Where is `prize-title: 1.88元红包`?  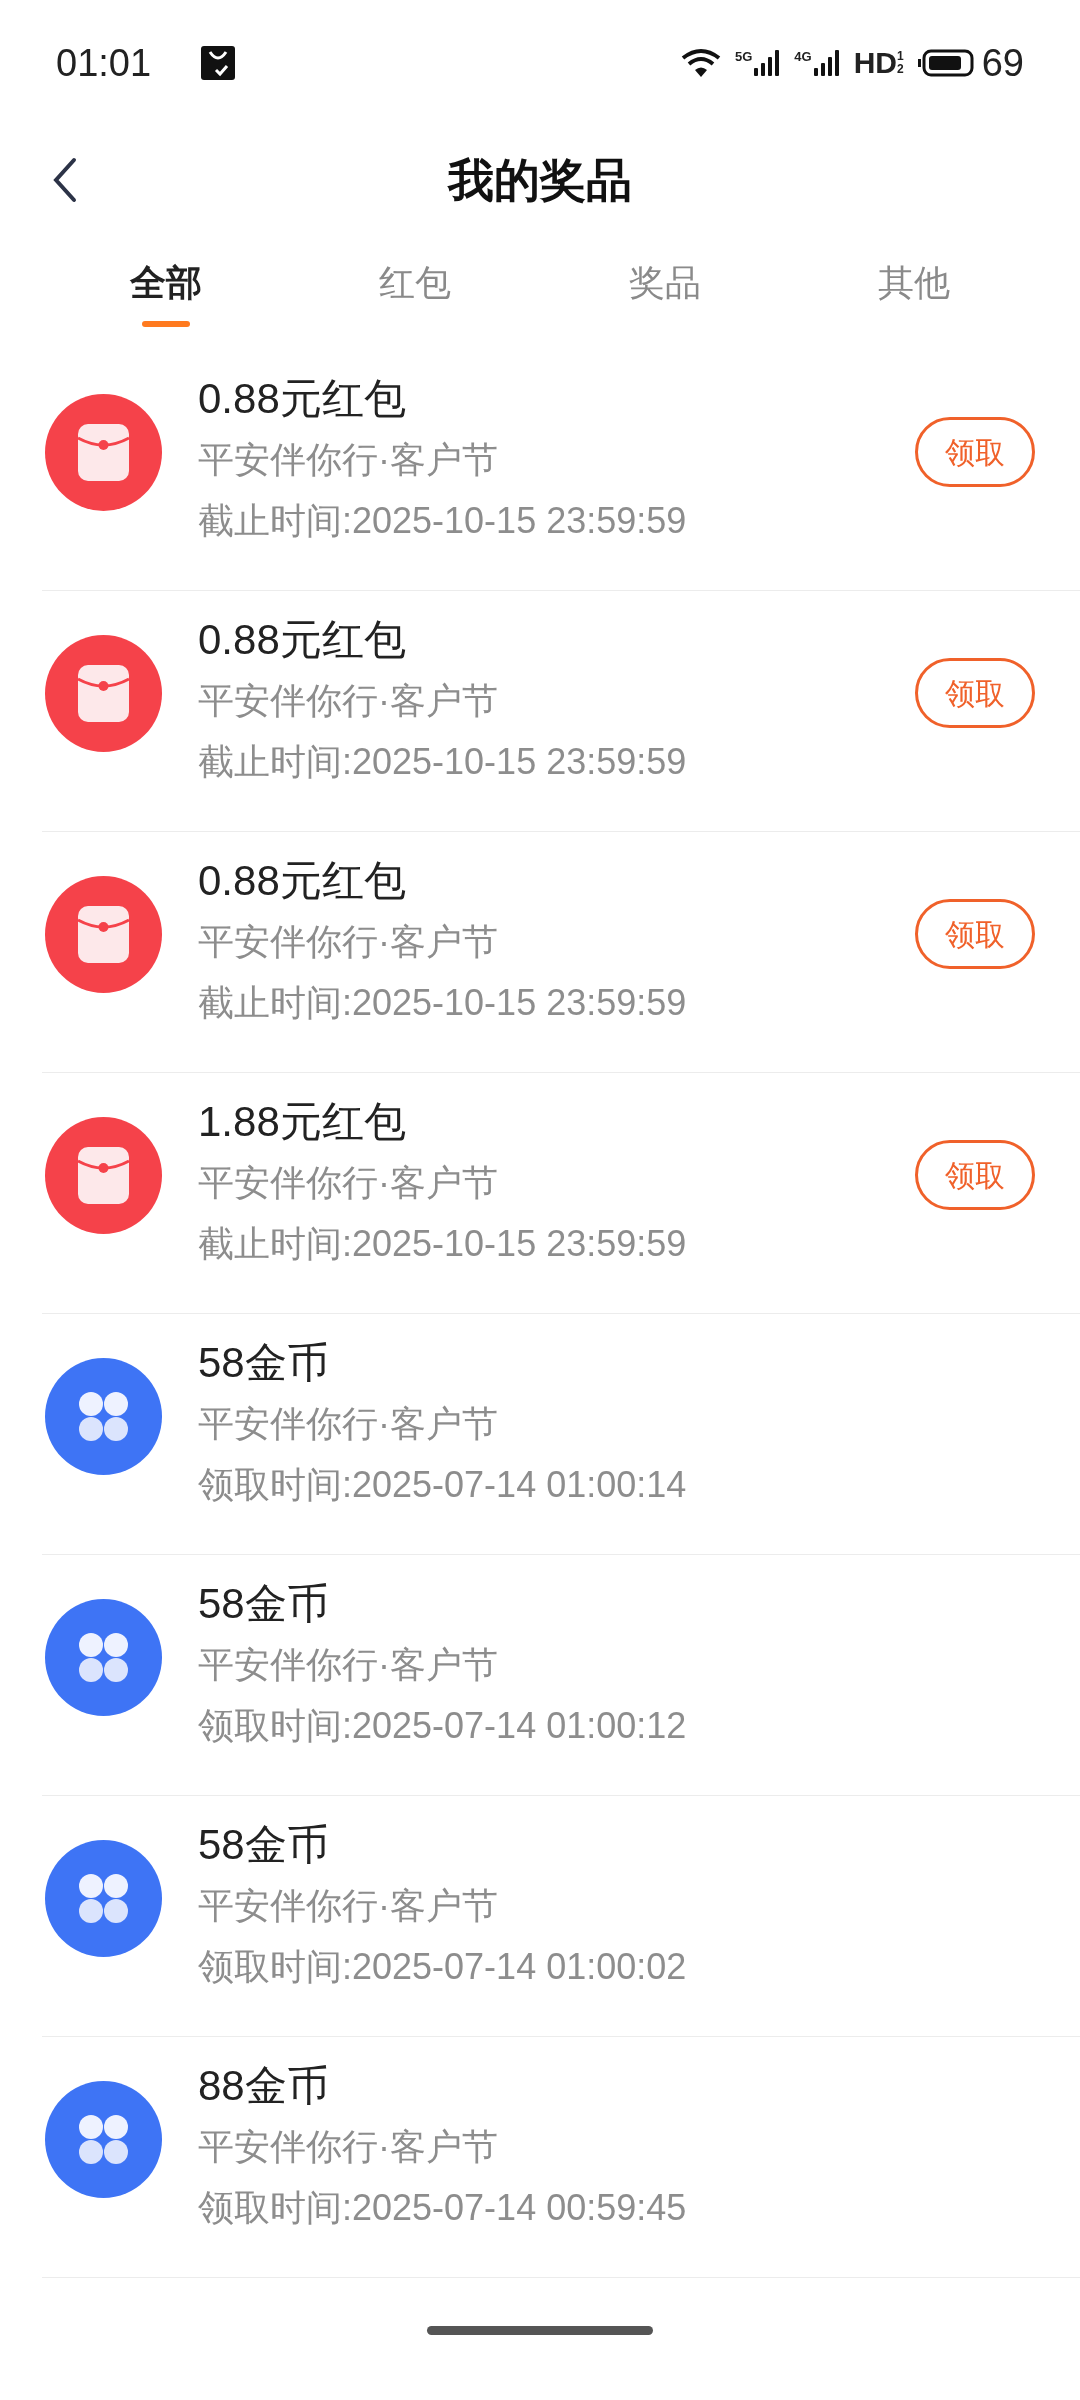 prize-title: 1.88元红包 is located at coordinates (302, 1122).